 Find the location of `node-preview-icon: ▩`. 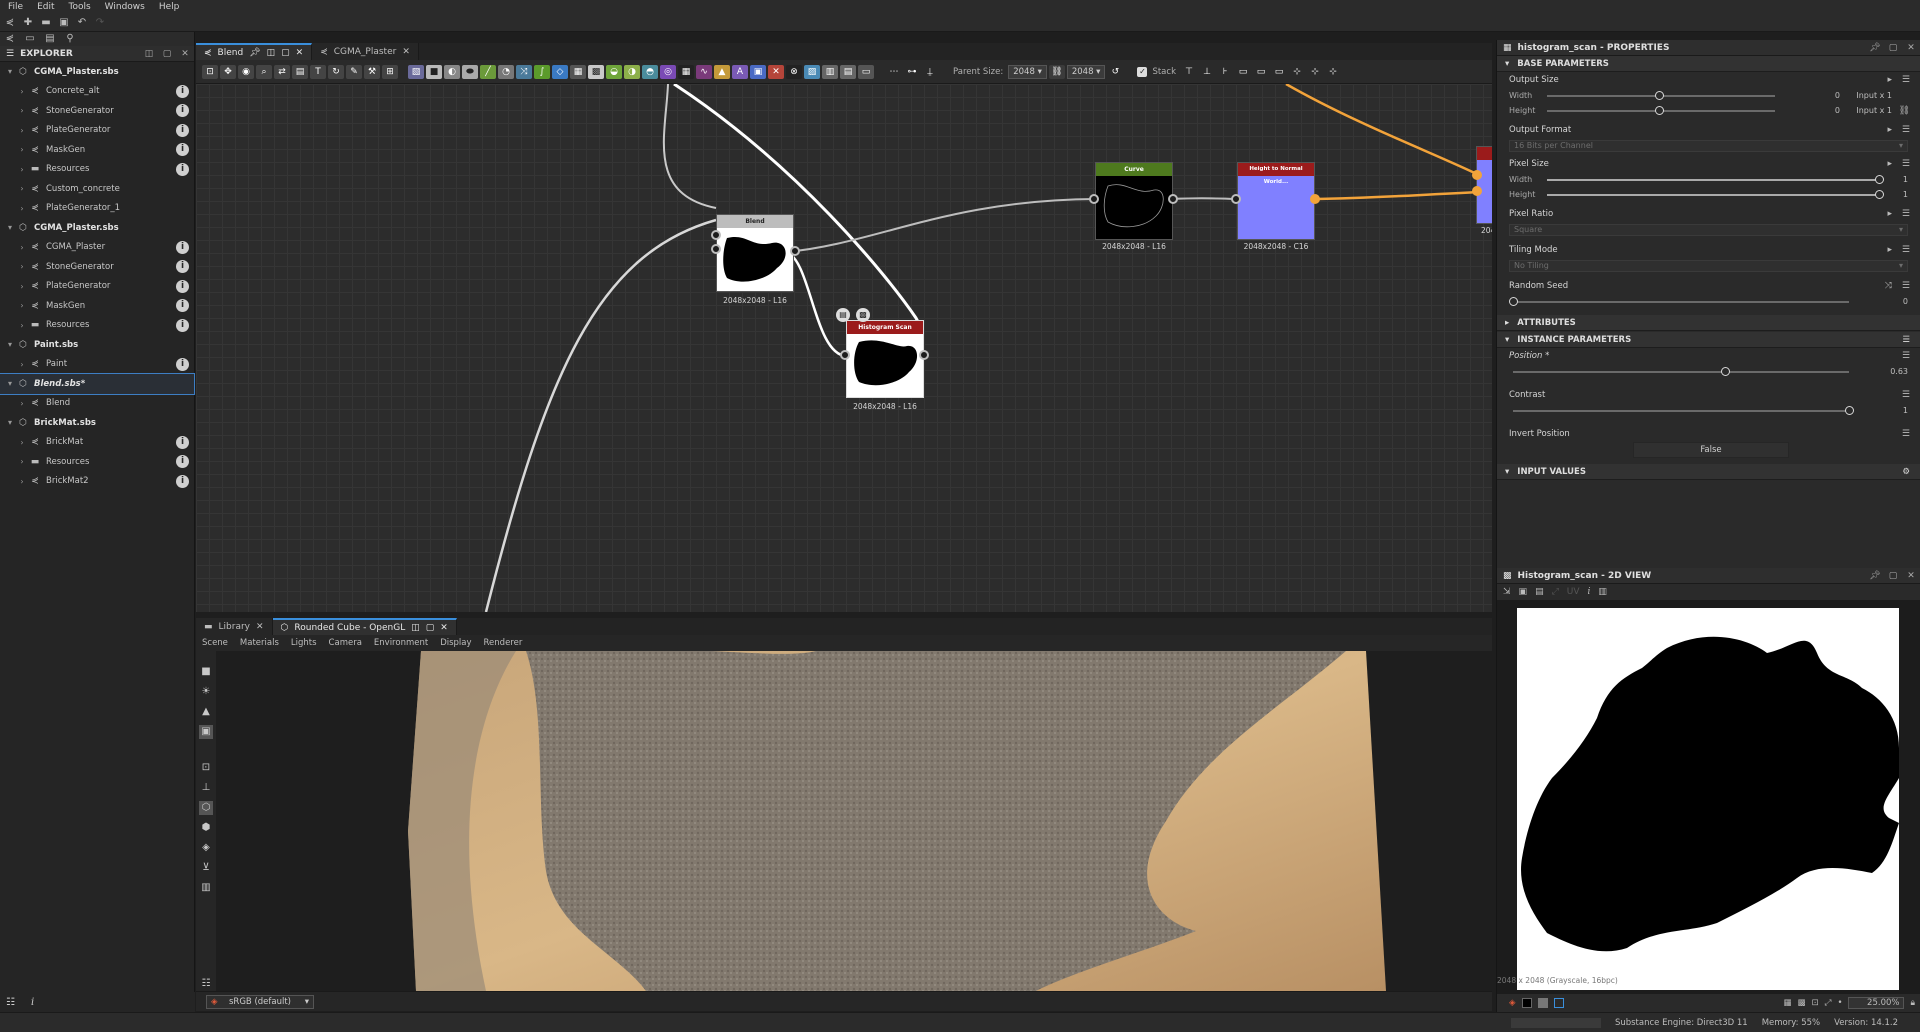

node-preview-icon: ▩ is located at coordinates (863, 315).